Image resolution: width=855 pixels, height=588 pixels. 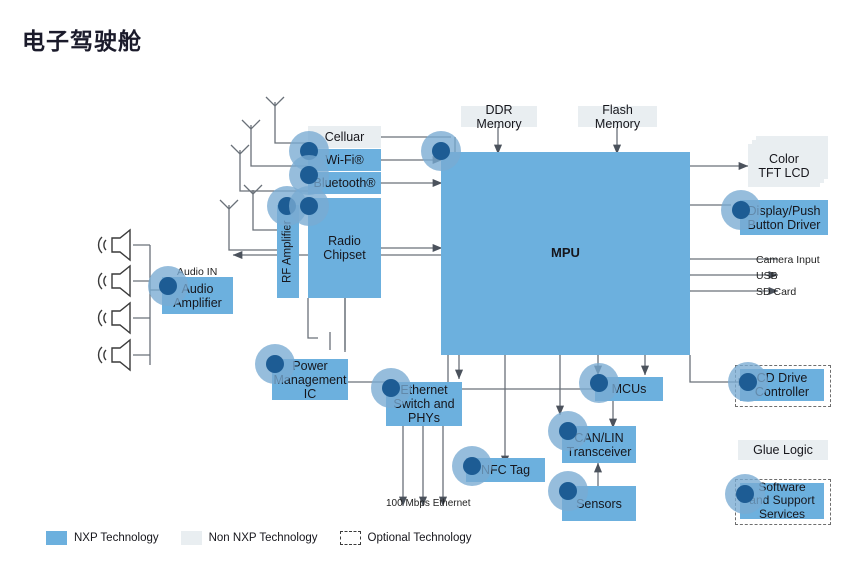 I want to click on label-sd-card: SD Card, so click(x=776, y=292).